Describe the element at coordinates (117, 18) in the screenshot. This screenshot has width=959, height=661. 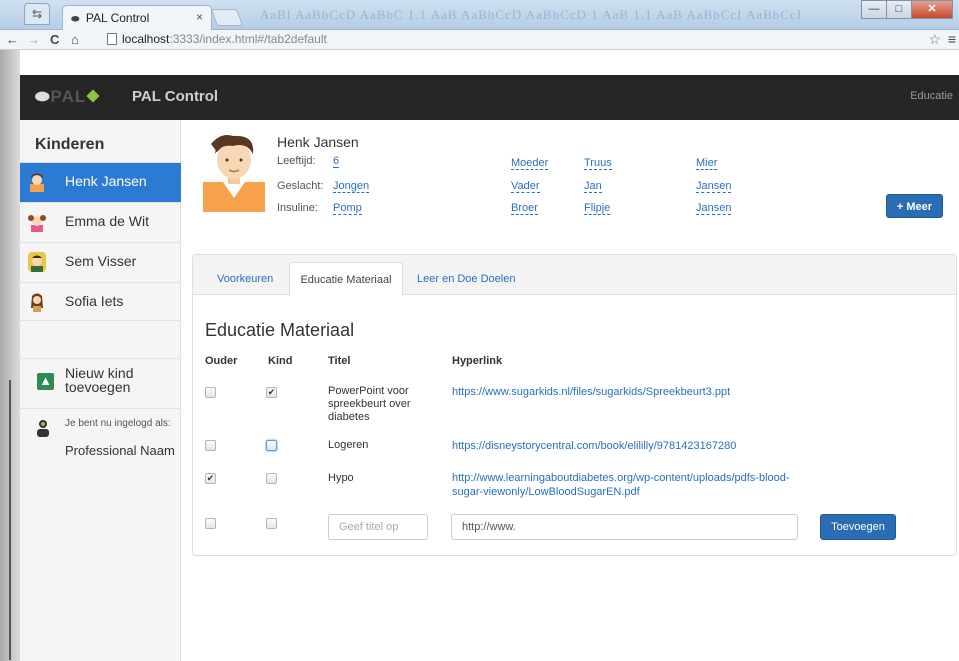
I see `browser-tab-title: PAL Control` at that location.